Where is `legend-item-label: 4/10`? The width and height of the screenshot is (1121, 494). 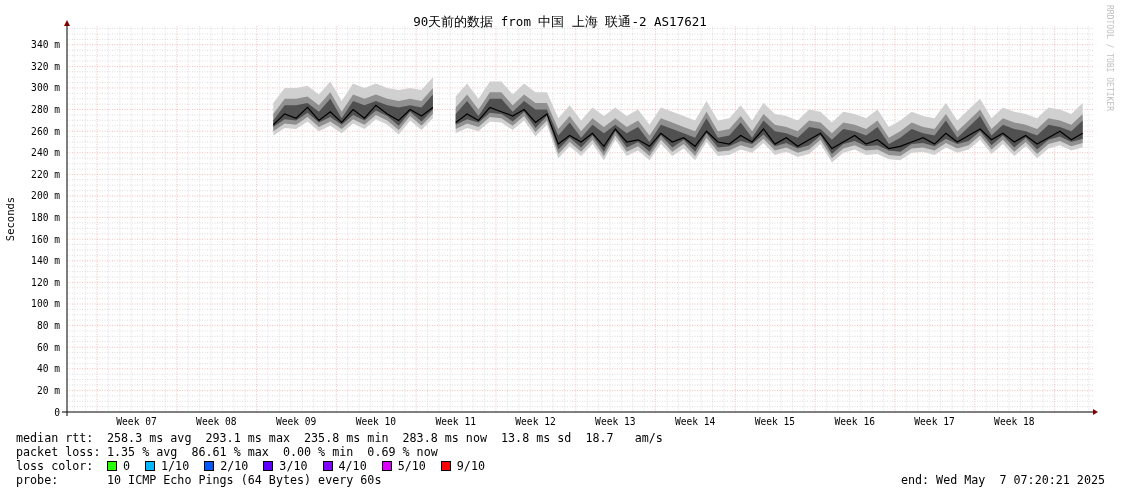
legend-item-label: 4/10 is located at coordinates (352, 466).